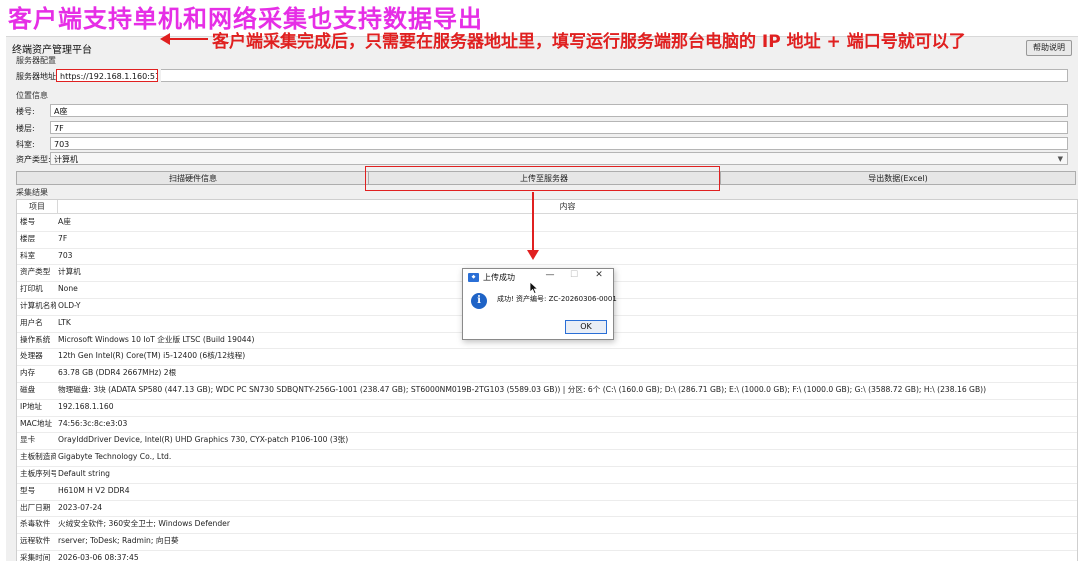  What do you see at coordinates (35, 339) in the screenshot?
I see `row-item-cell: 操作系统` at bounding box center [35, 339].